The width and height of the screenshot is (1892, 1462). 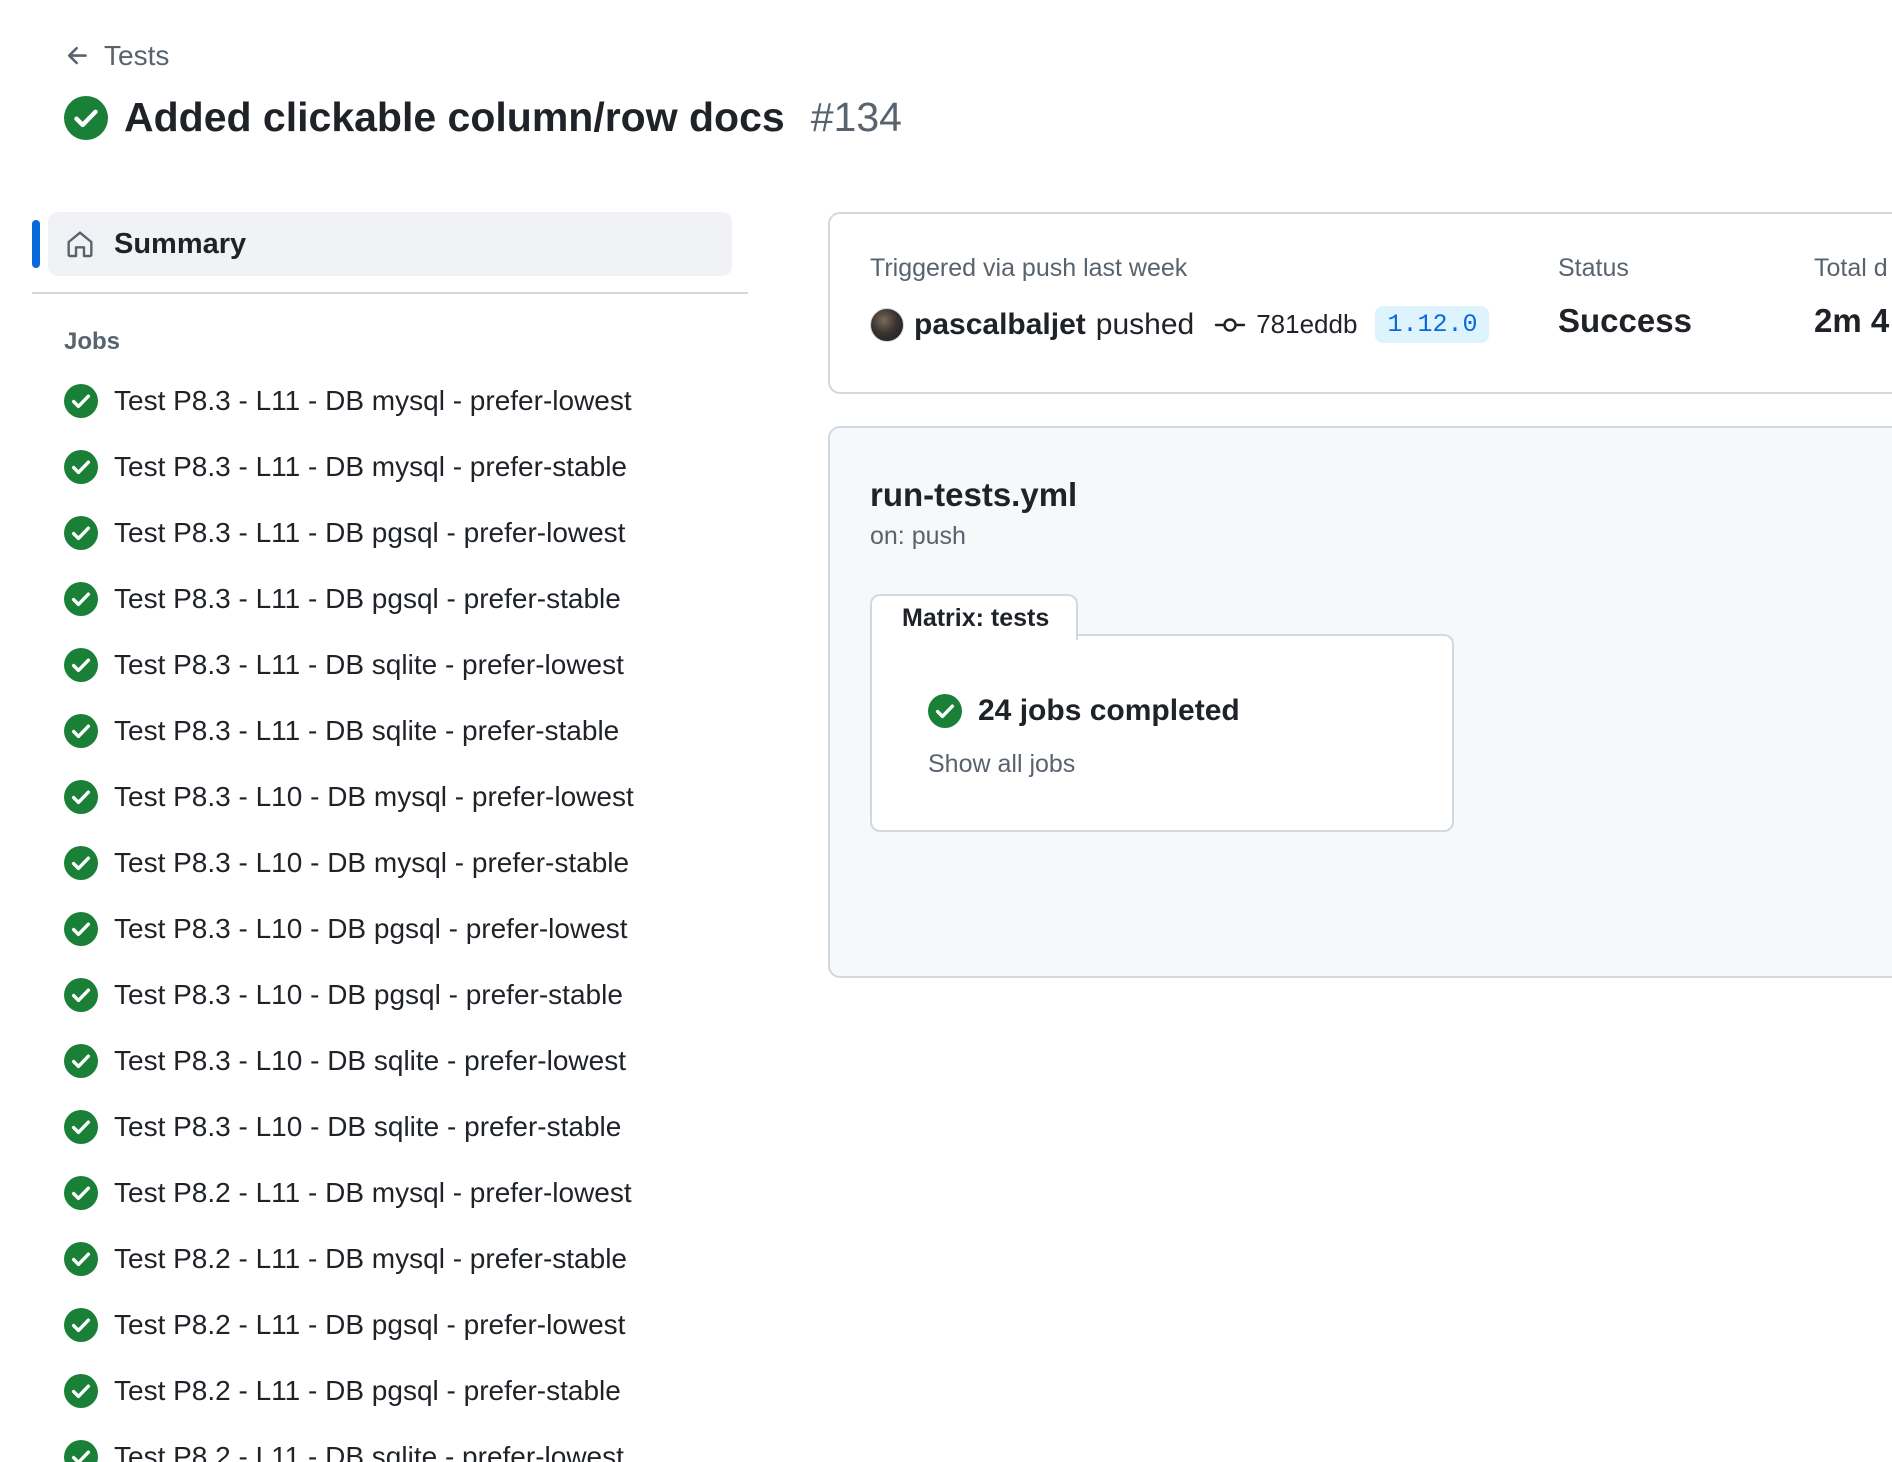 I want to click on avatar, so click(x=887, y=324).